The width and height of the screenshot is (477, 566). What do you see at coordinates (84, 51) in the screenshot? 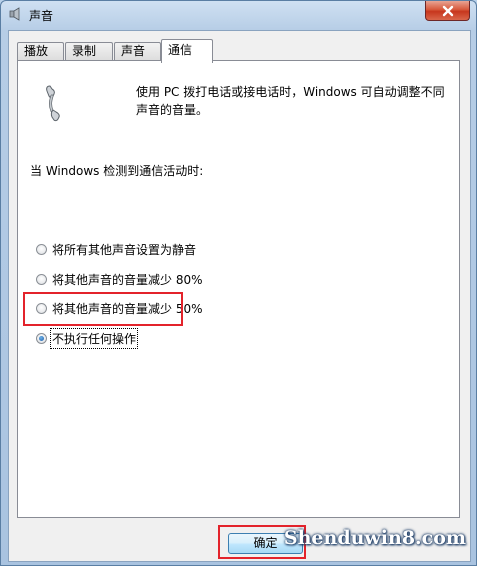
I see `tab-label: 录制` at bounding box center [84, 51].